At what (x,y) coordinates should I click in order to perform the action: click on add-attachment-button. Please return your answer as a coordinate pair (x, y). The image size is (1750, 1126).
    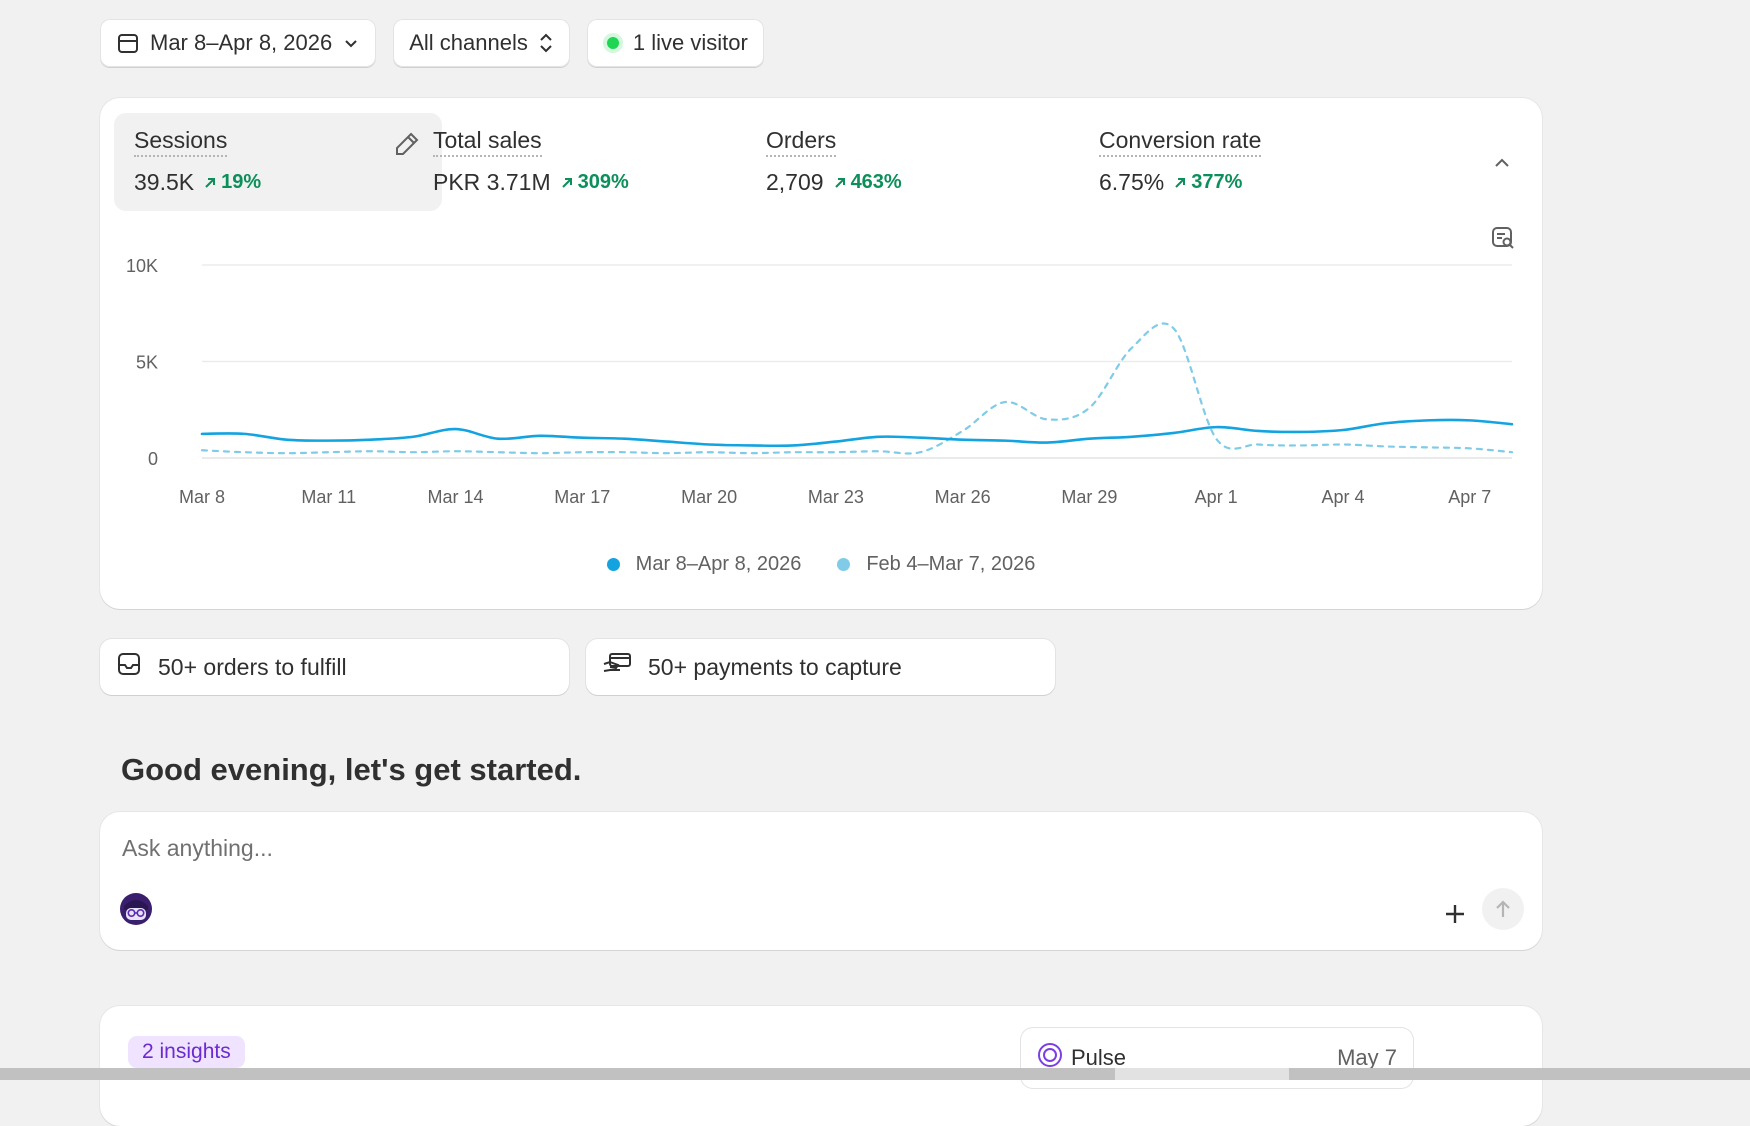
    Looking at the image, I should click on (1455, 914).